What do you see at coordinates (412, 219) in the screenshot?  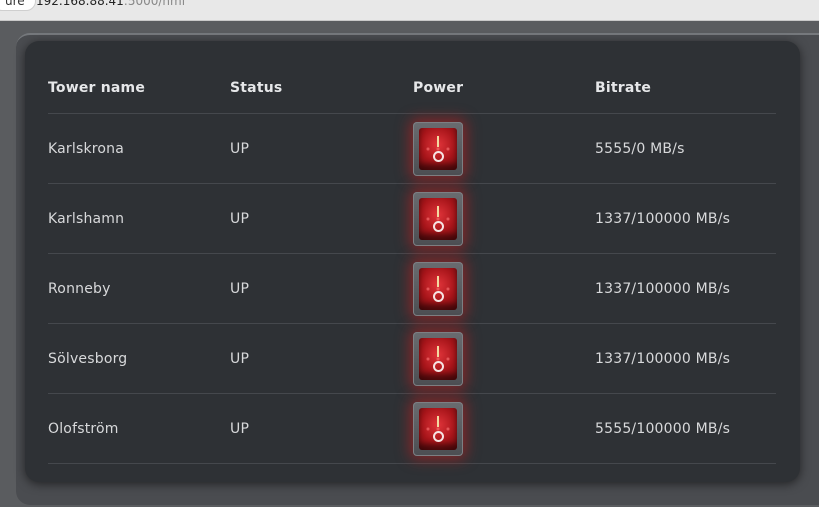 I see `table-row: Karlshamn UP 1337/100000 MB/s` at bounding box center [412, 219].